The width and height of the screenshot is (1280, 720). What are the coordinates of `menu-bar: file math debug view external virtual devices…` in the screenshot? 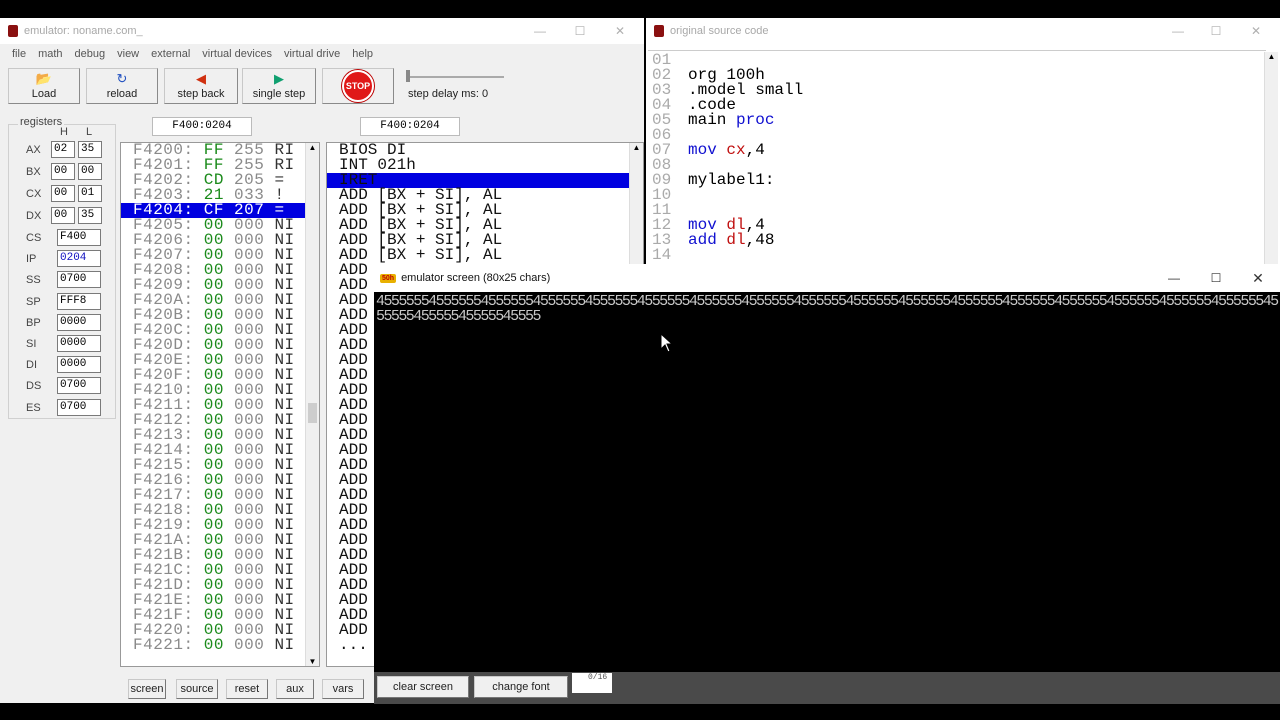 It's located at (322, 54).